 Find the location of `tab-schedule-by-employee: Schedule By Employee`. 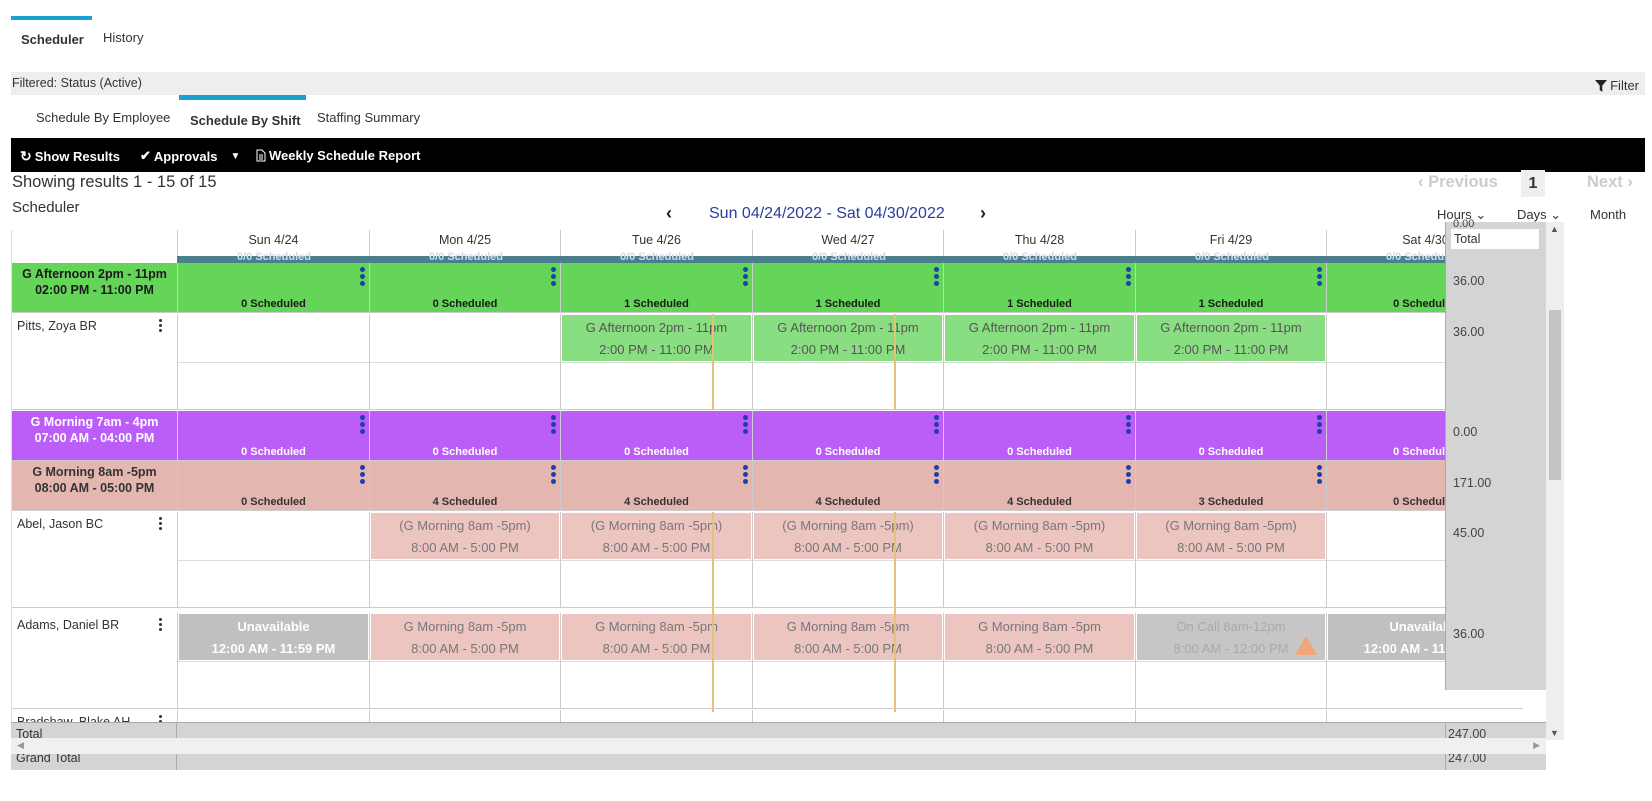

tab-schedule-by-employee: Schedule By Employee is located at coordinates (103, 117).